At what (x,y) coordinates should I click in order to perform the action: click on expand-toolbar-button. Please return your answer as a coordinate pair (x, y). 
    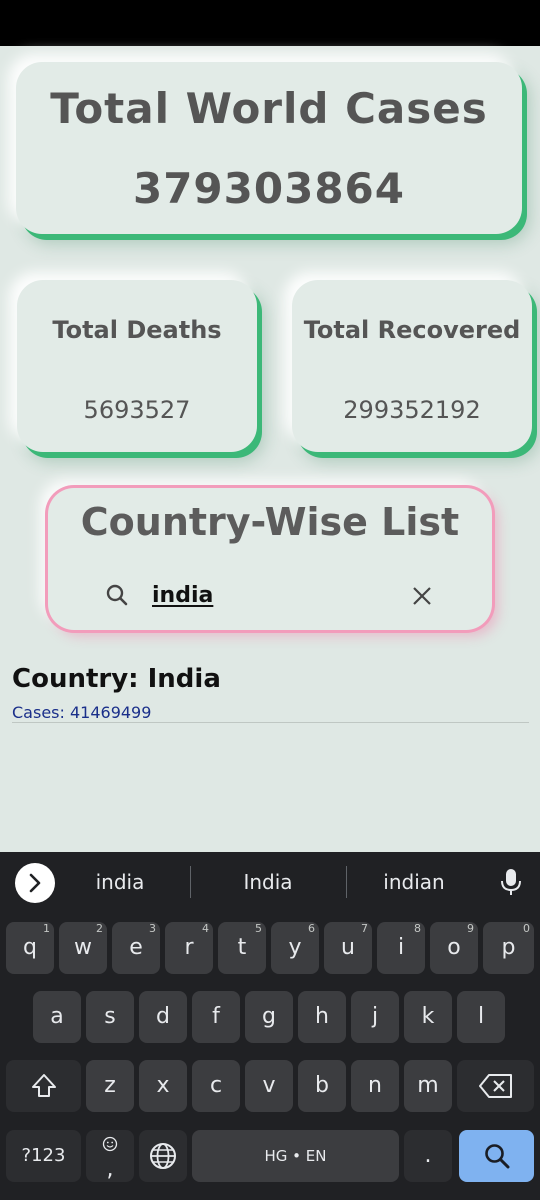
    Looking at the image, I should click on (35, 883).